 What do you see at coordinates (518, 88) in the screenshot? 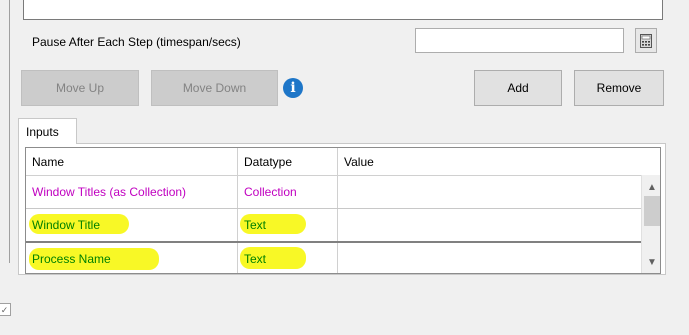
I see `add-button: Add` at bounding box center [518, 88].